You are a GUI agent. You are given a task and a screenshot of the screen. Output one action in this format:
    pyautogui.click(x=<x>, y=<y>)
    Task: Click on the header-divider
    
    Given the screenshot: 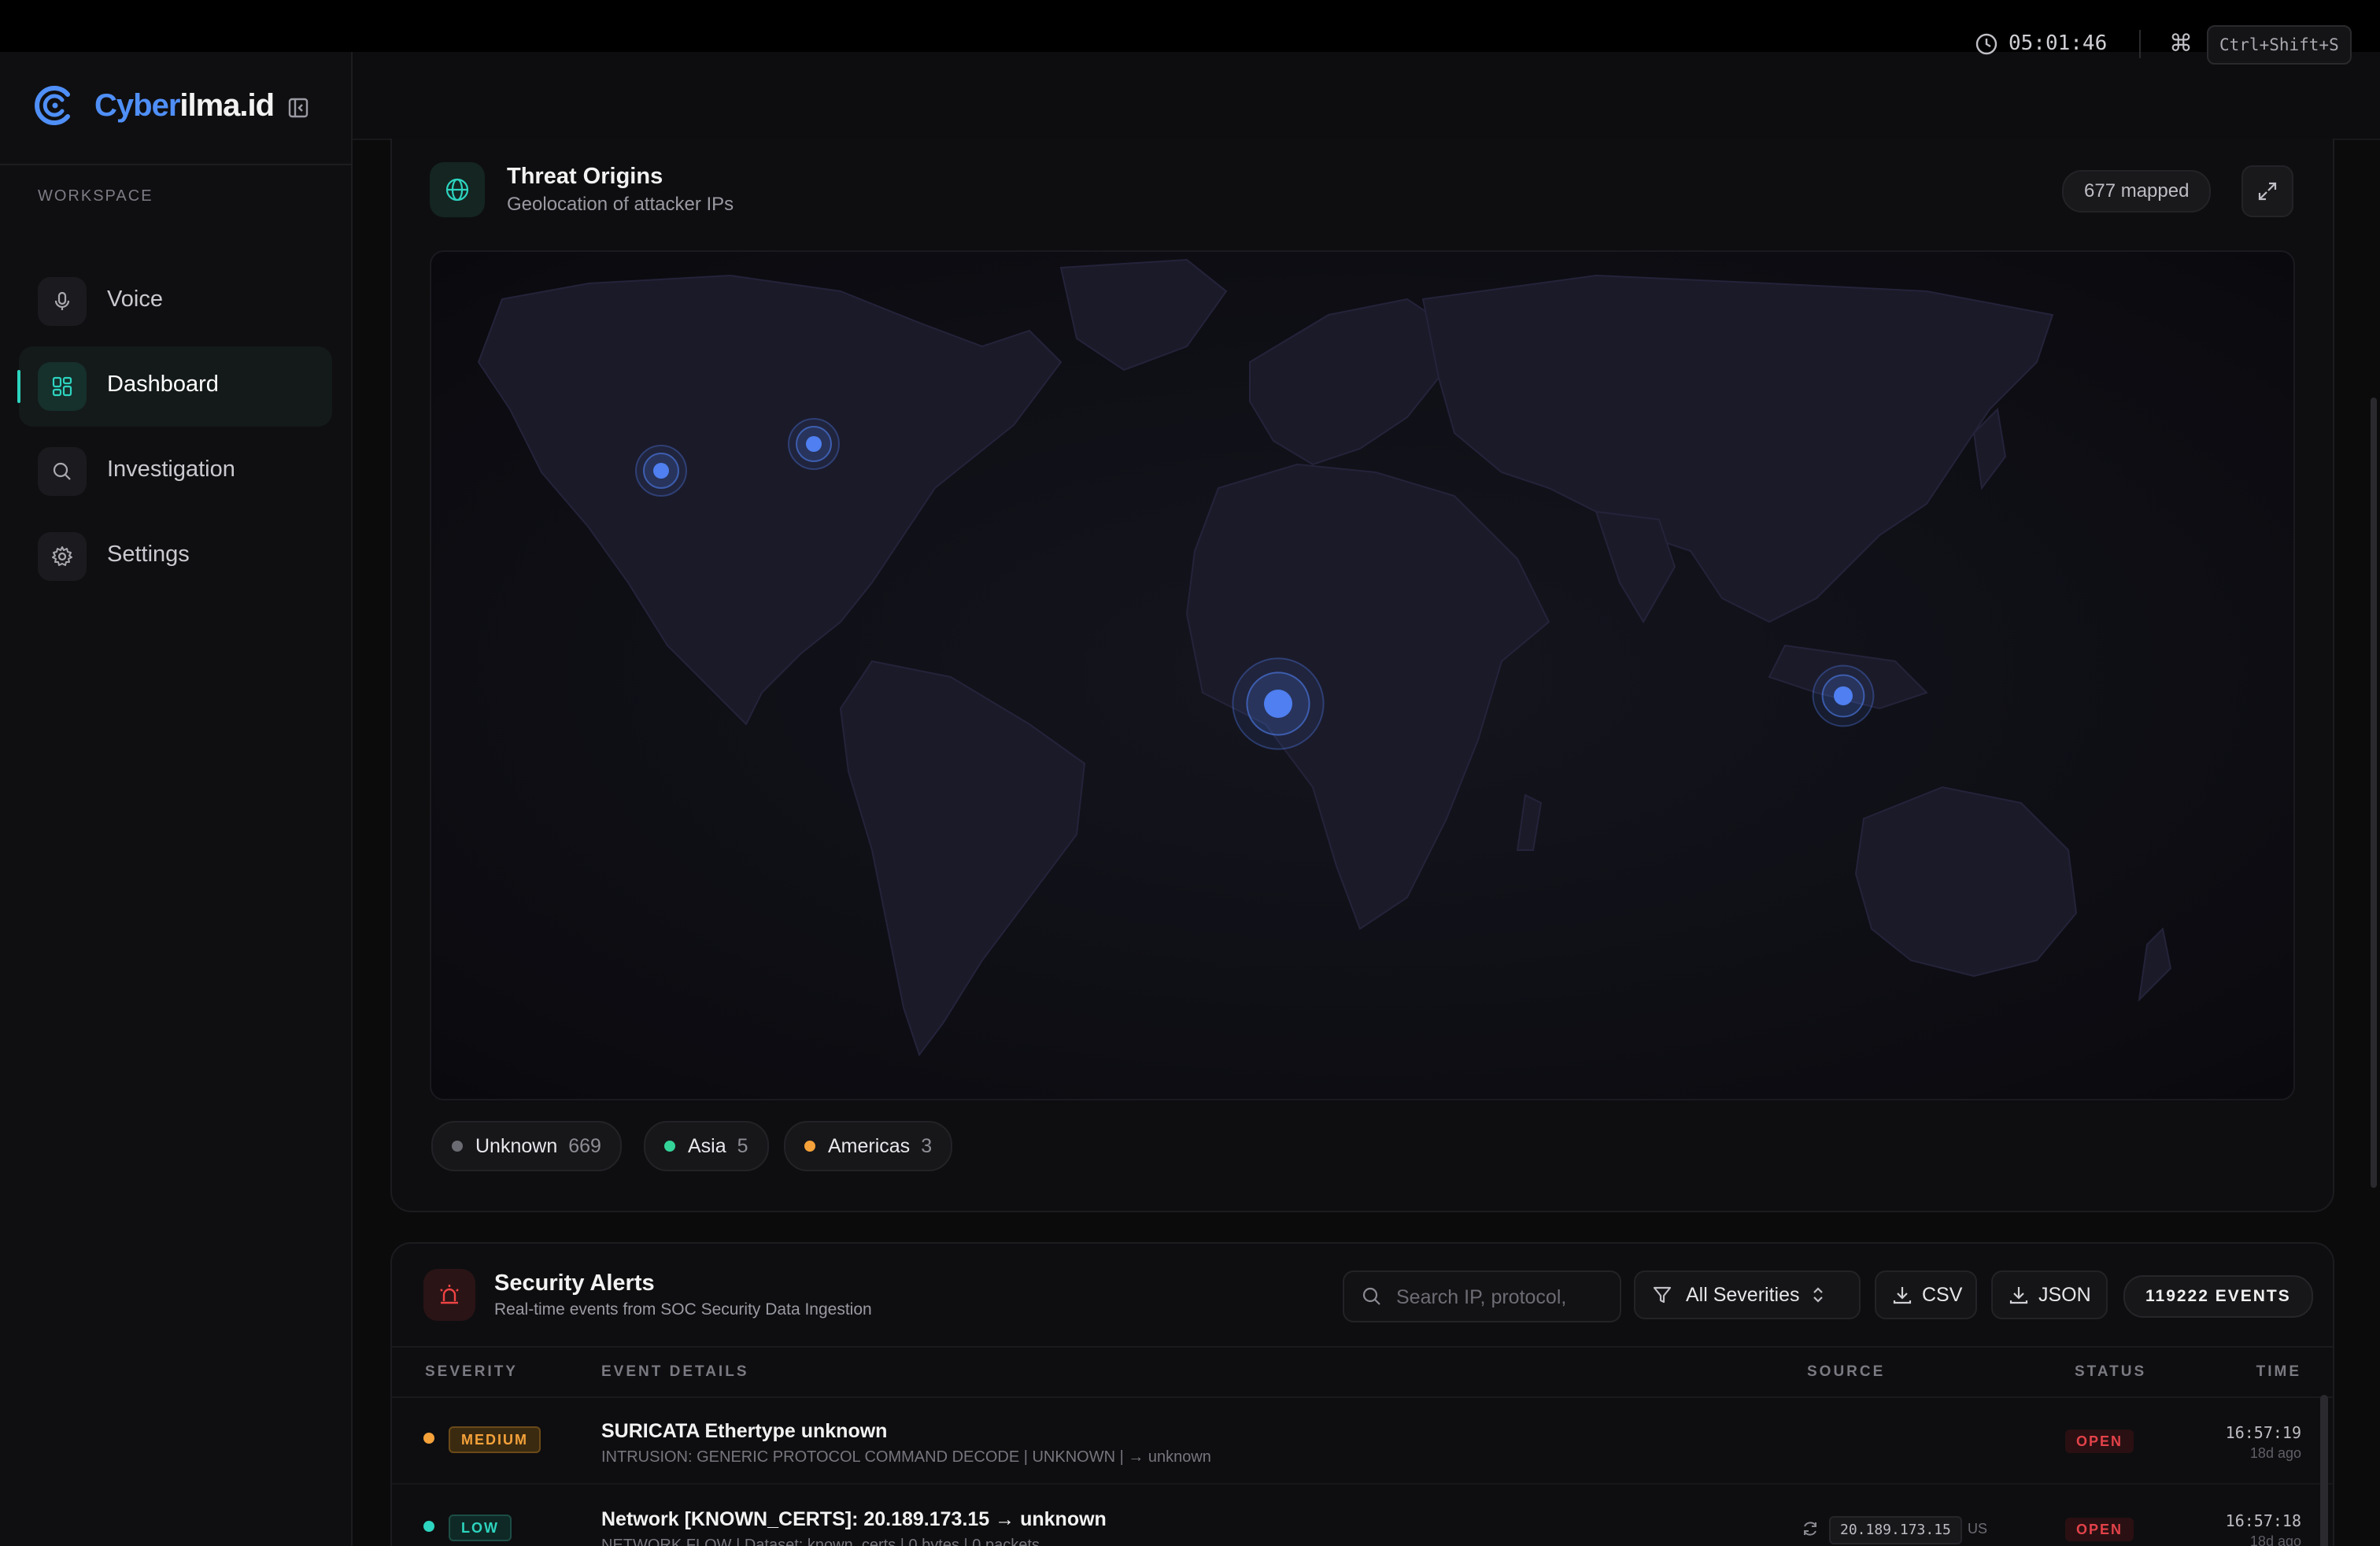 What is the action you would take?
    pyautogui.click(x=2140, y=44)
    